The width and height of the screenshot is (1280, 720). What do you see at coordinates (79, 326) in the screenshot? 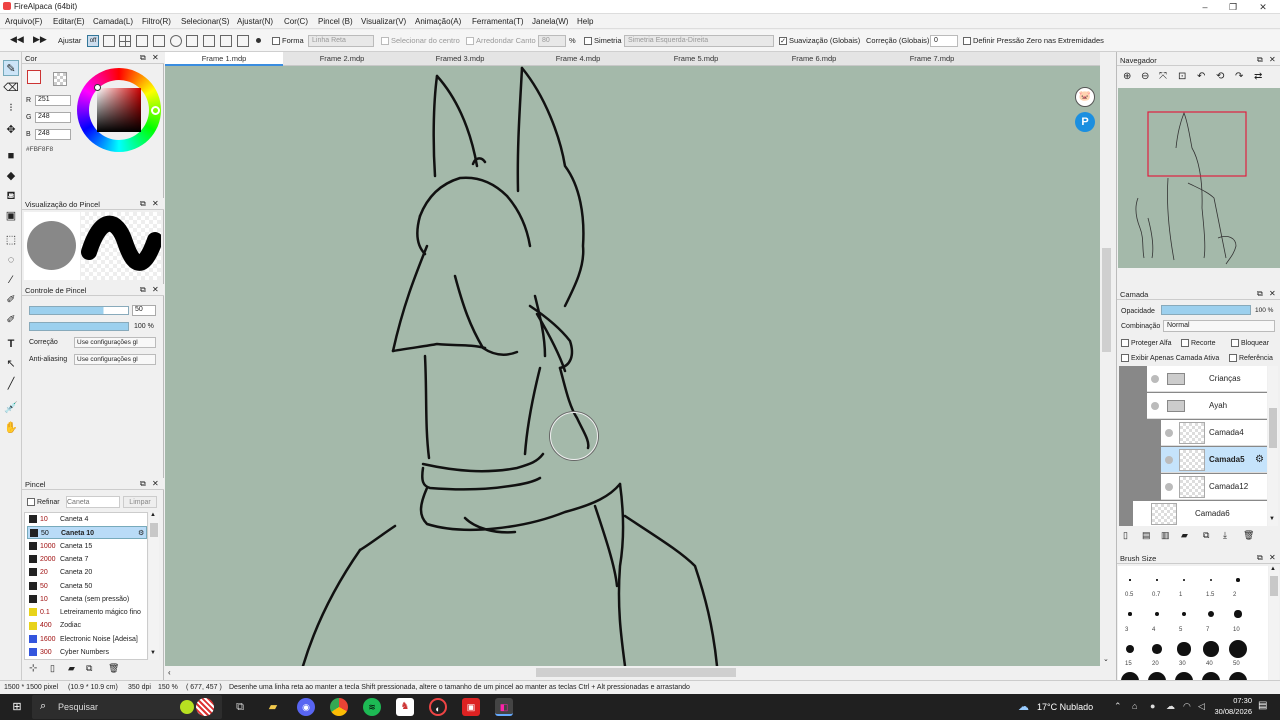
I see `brush-opacity-slider` at bounding box center [79, 326].